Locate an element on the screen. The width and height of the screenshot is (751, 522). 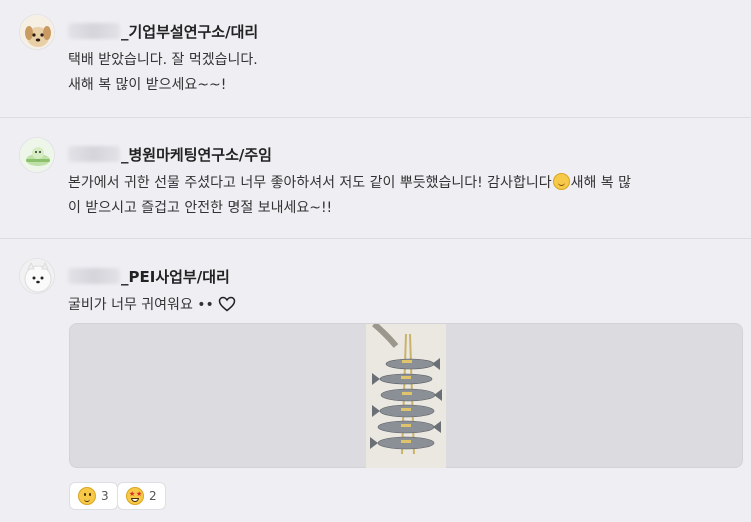
author-suffix: _병원마케팅연구소/주임 is located at coordinates (196, 154).